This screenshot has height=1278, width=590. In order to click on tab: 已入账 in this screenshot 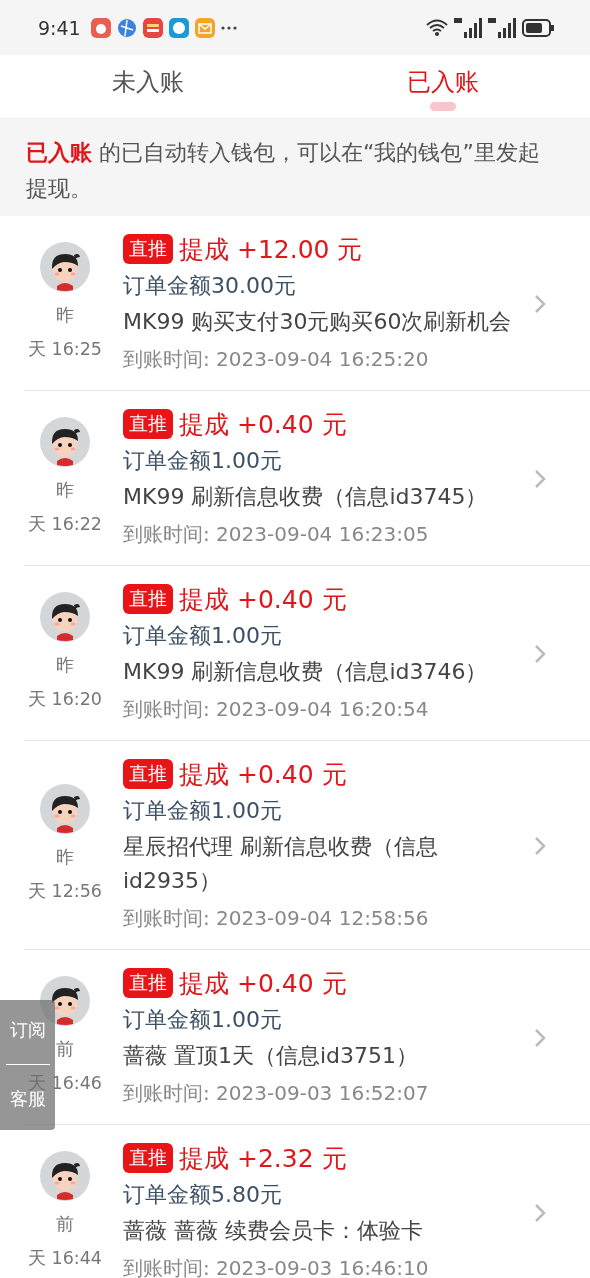, I will do `click(442, 86)`.